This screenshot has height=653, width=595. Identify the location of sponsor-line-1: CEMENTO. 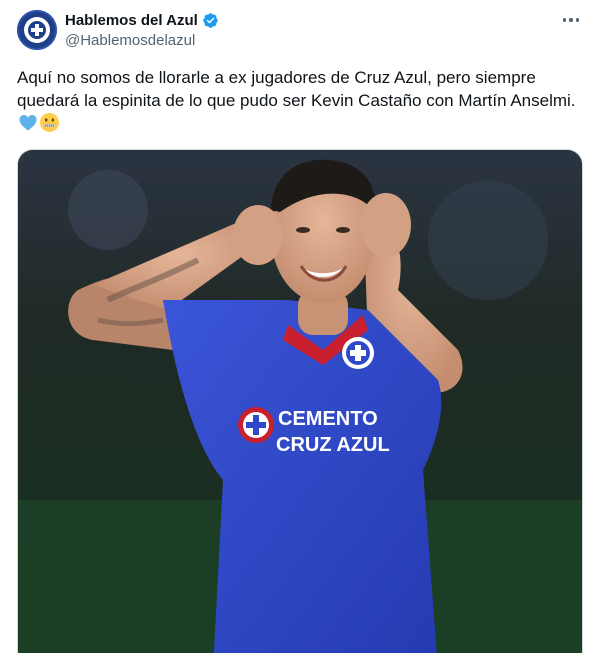
(328, 419).